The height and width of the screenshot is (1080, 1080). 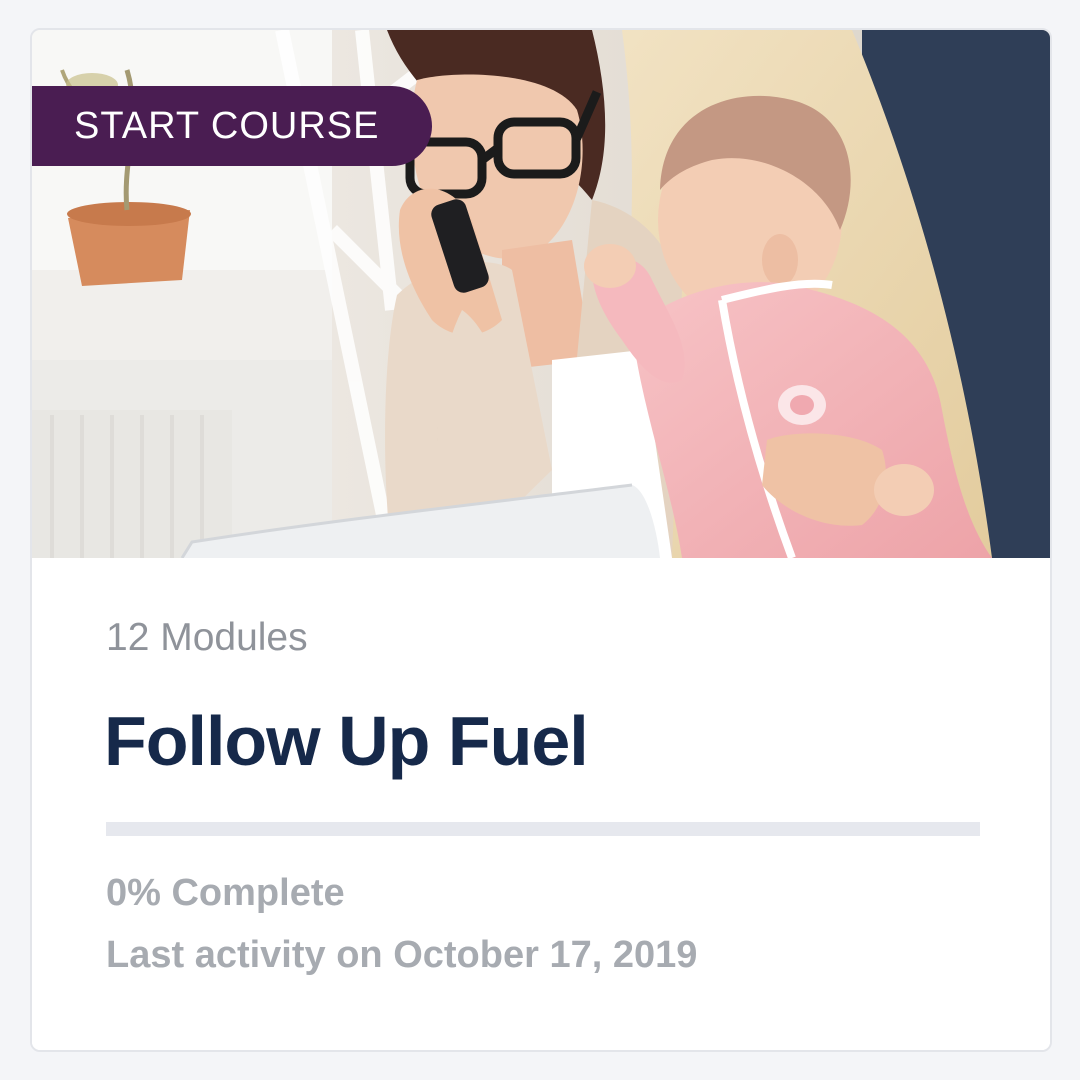 I want to click on modules-count: 12 Modules, so click(x=207, y=637).